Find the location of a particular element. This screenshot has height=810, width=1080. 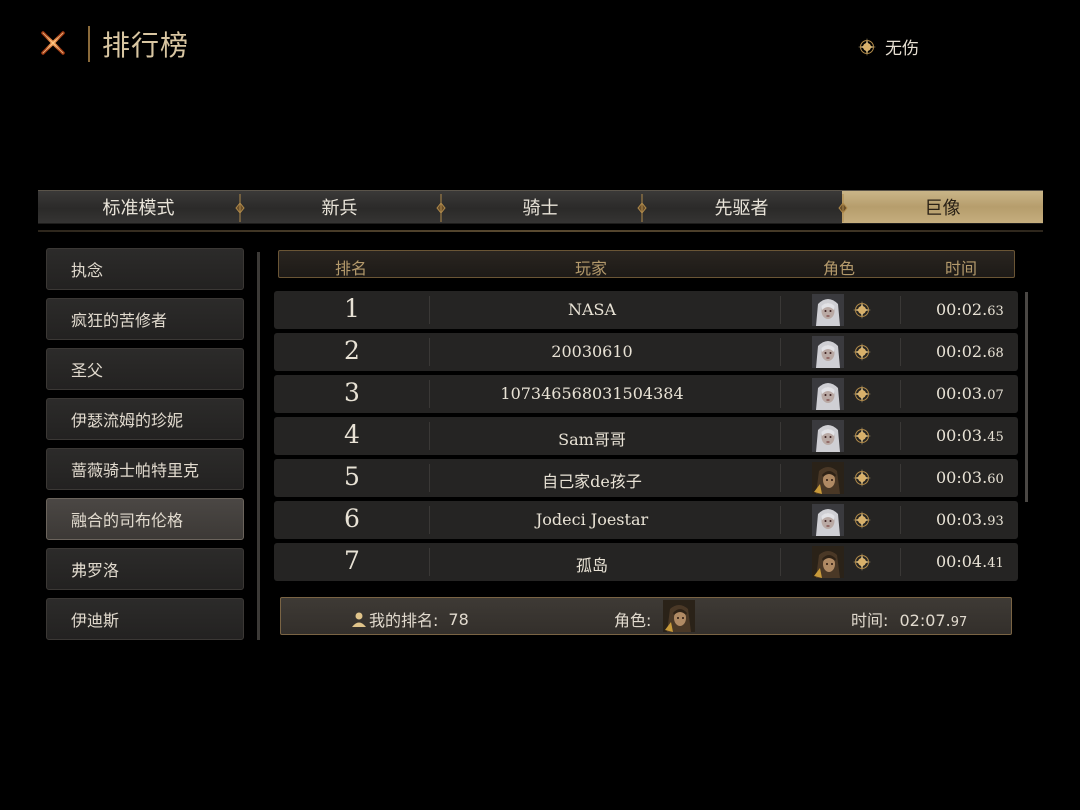

time-ms: 60 is located at coordinates (995, 479).